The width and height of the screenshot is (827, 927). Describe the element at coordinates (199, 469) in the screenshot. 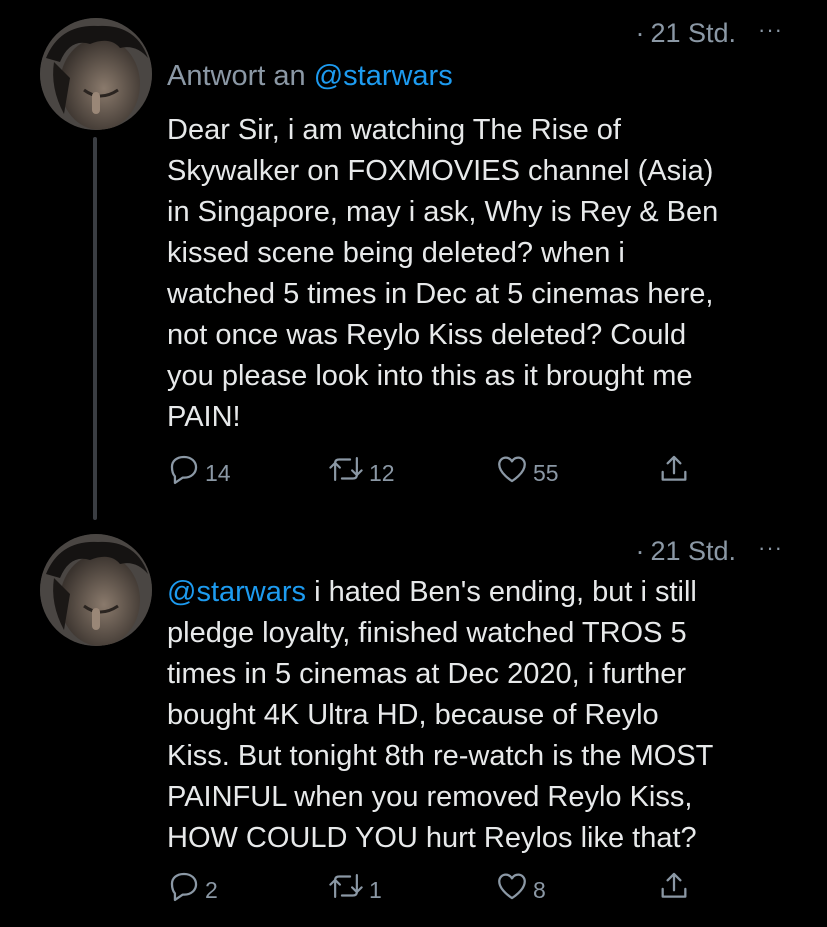

I see `reply-button: 14` at that location.